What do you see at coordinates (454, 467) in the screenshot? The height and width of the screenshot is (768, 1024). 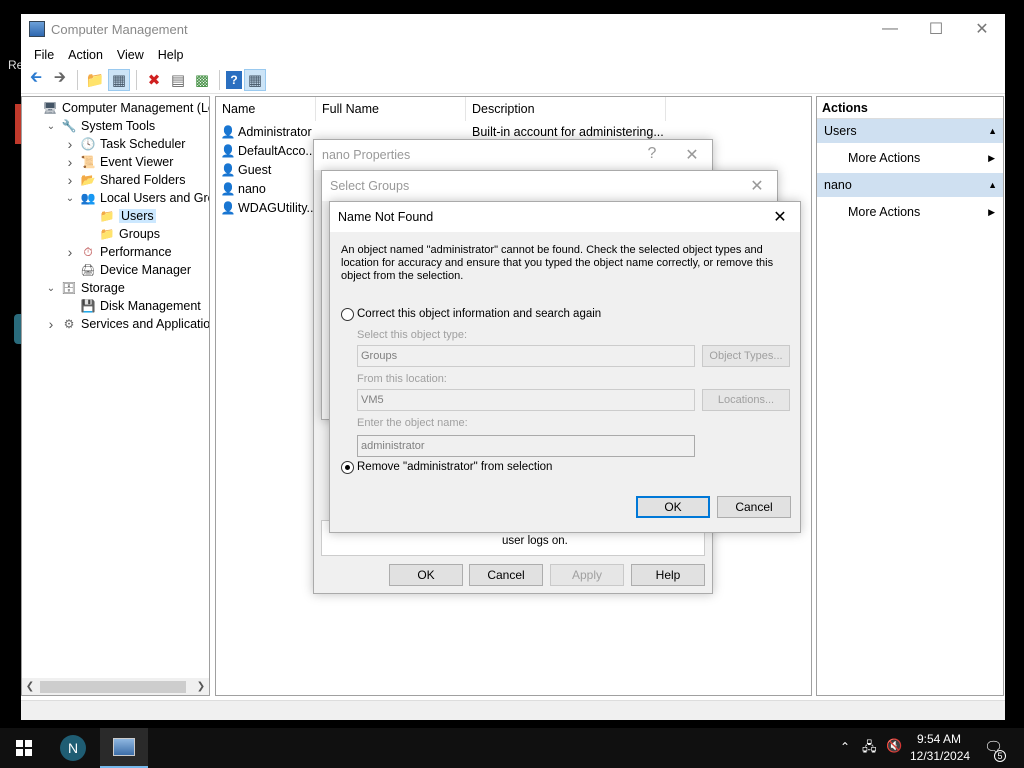 I see `remove-object-label: Remove "administrator" from selection` at bounding box center [454, 467].